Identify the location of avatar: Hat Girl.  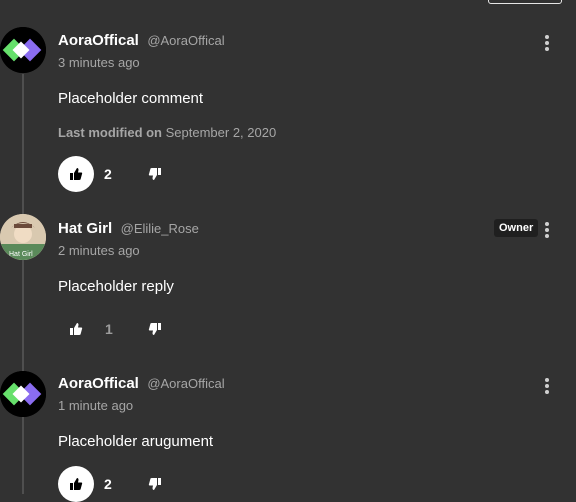
(23, 237).